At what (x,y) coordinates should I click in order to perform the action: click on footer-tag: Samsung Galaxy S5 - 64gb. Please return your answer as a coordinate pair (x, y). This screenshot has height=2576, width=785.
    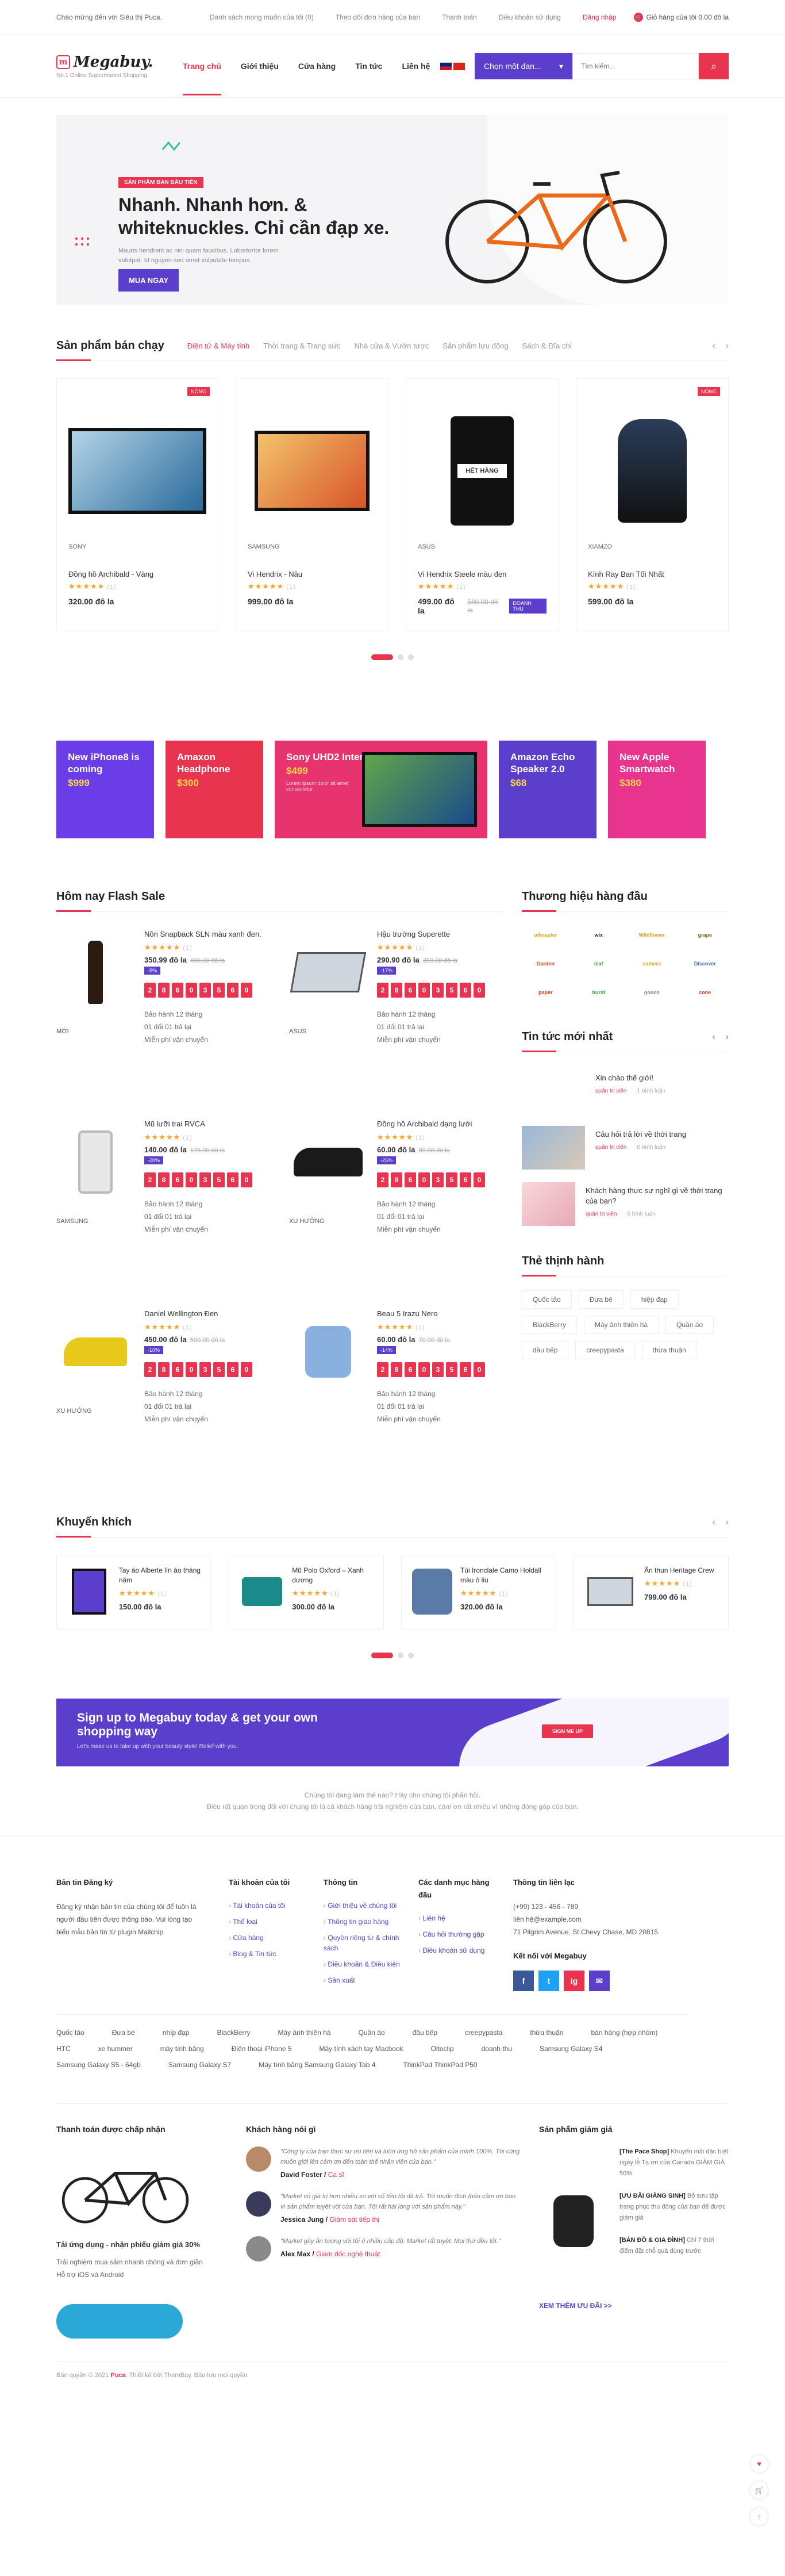
    Looking at the image, I should click on (98, 2065).